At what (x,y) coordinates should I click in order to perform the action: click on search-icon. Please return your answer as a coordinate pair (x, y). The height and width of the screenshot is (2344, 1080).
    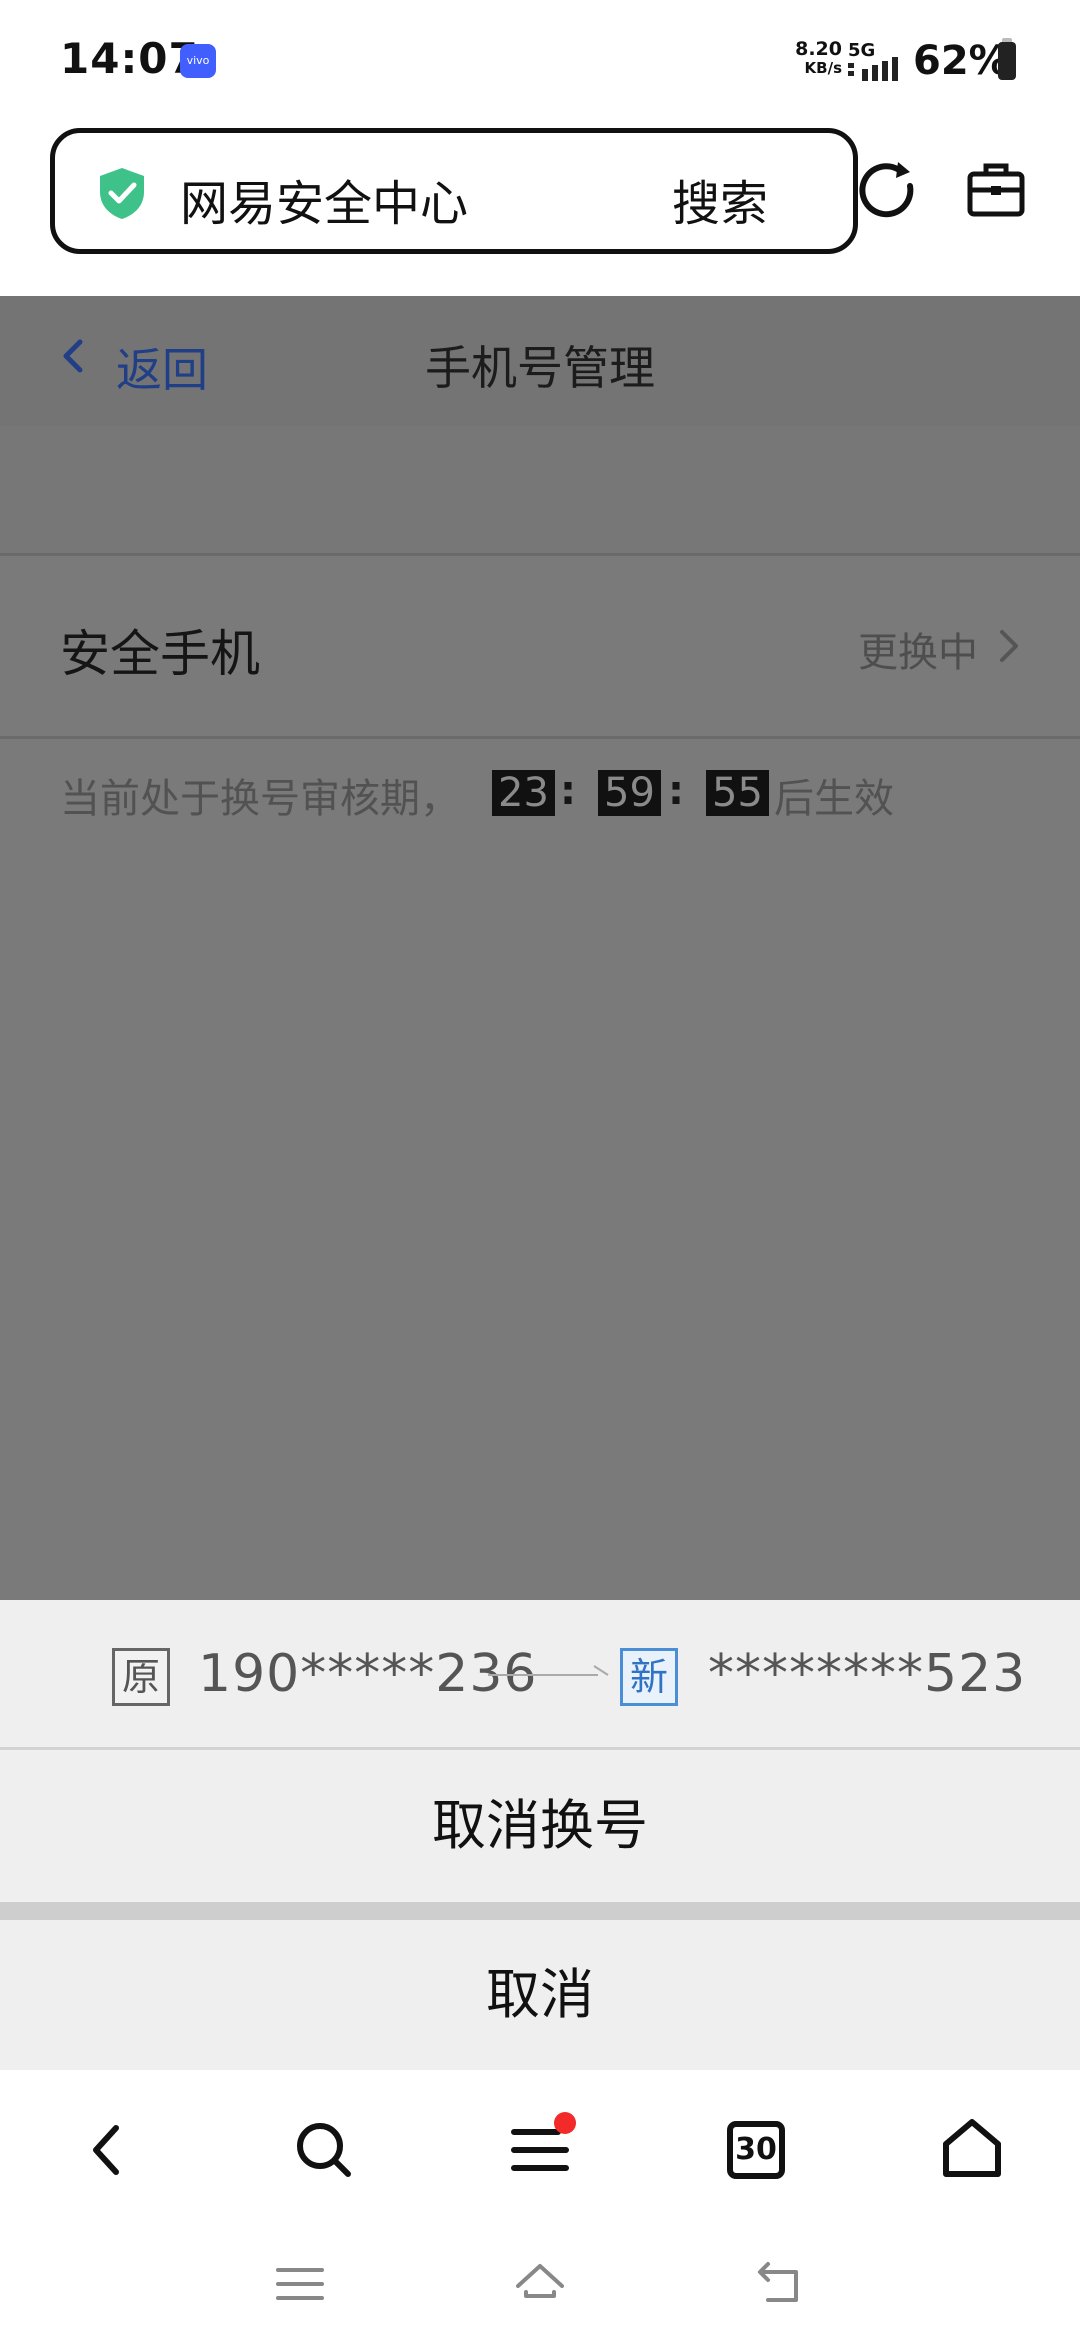
    Looking at the image, I should click on (324, 2150).